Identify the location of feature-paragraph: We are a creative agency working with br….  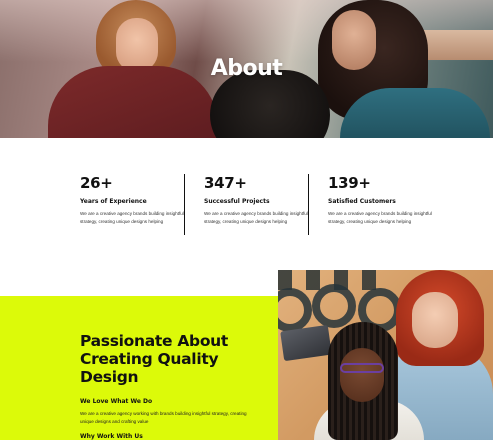
(163, 417).